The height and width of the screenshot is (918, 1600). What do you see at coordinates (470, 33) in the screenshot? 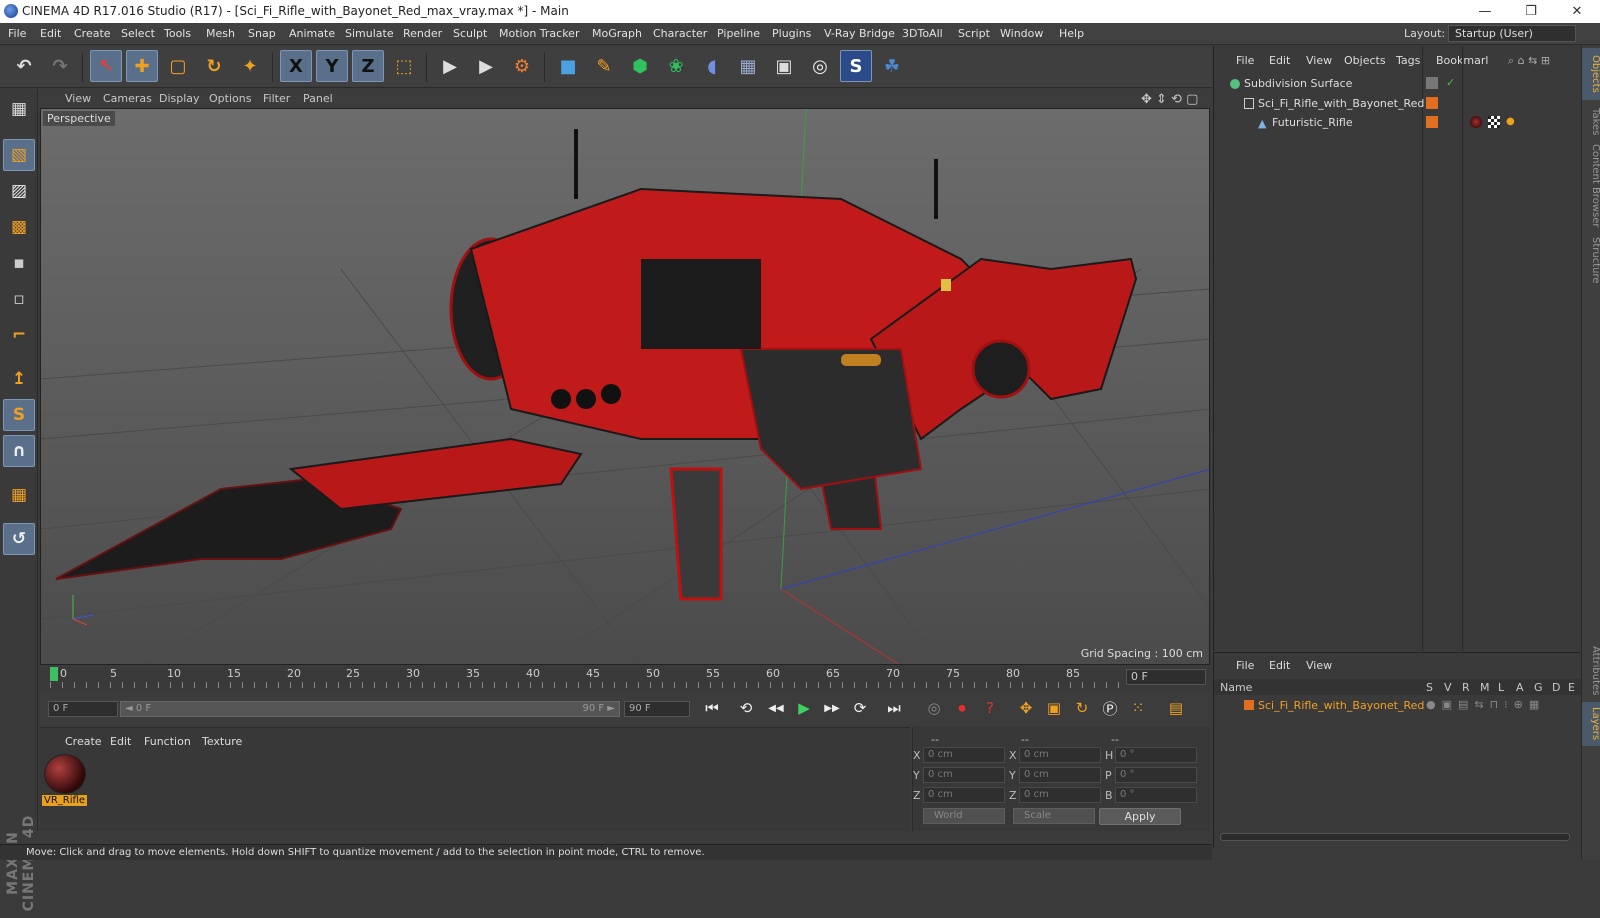
I see `menu-sculpt: Sculpt` at bounding box center [470, 33].